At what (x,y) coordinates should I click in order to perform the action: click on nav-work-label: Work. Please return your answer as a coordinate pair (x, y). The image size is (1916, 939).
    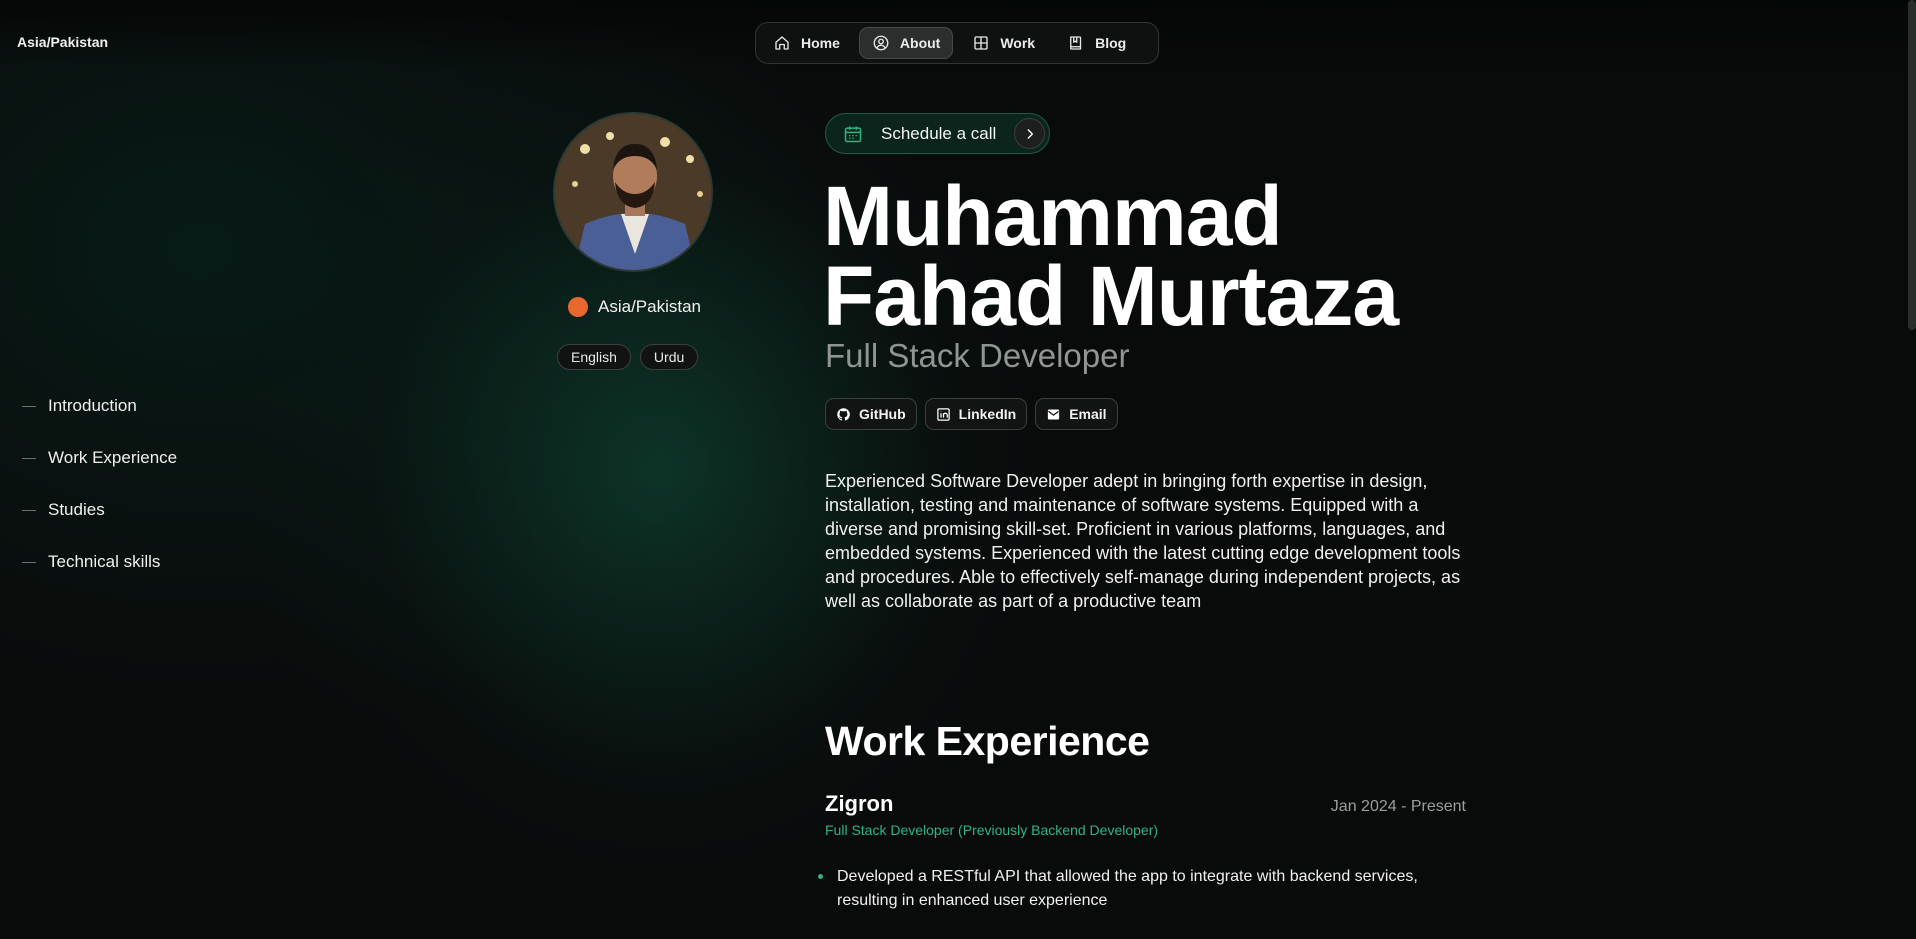
    Looking at the image, I should click on (1018, 43).